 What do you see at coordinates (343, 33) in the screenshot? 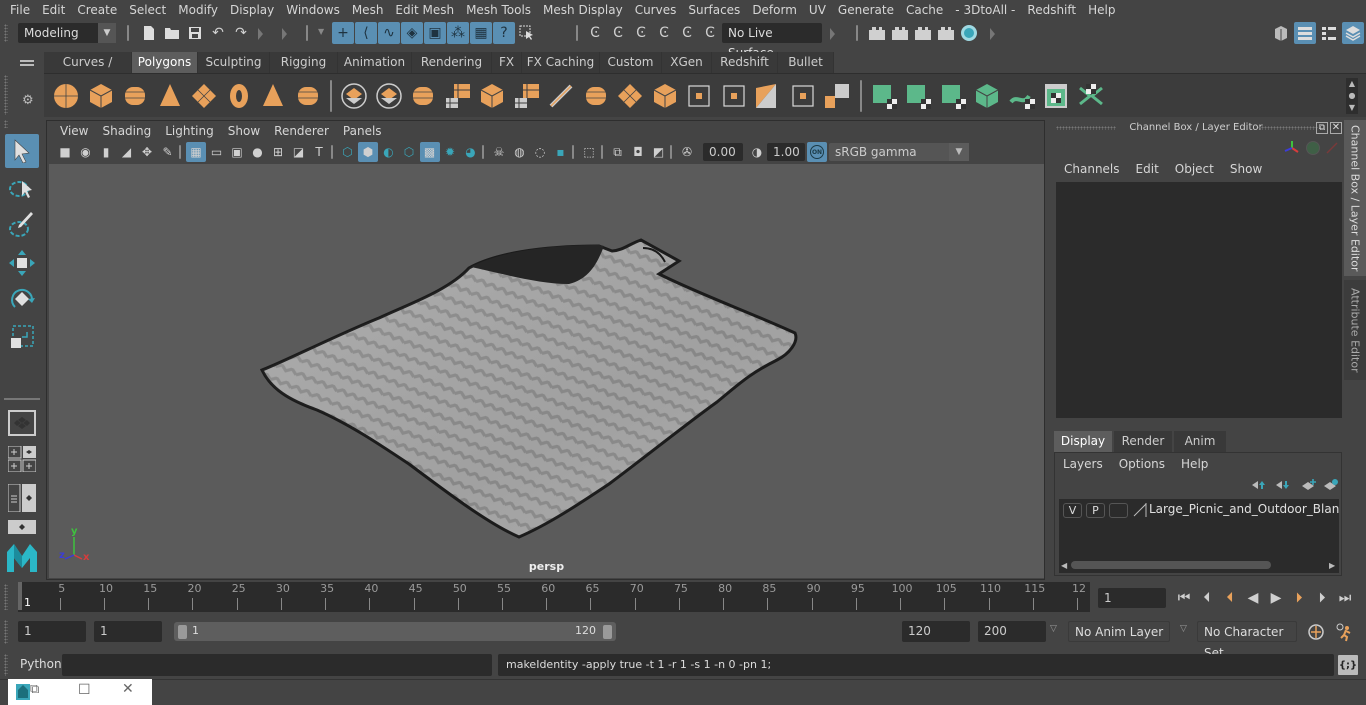
I see `select-by-hierarchy-button: +` at bounding box center [343, 33].